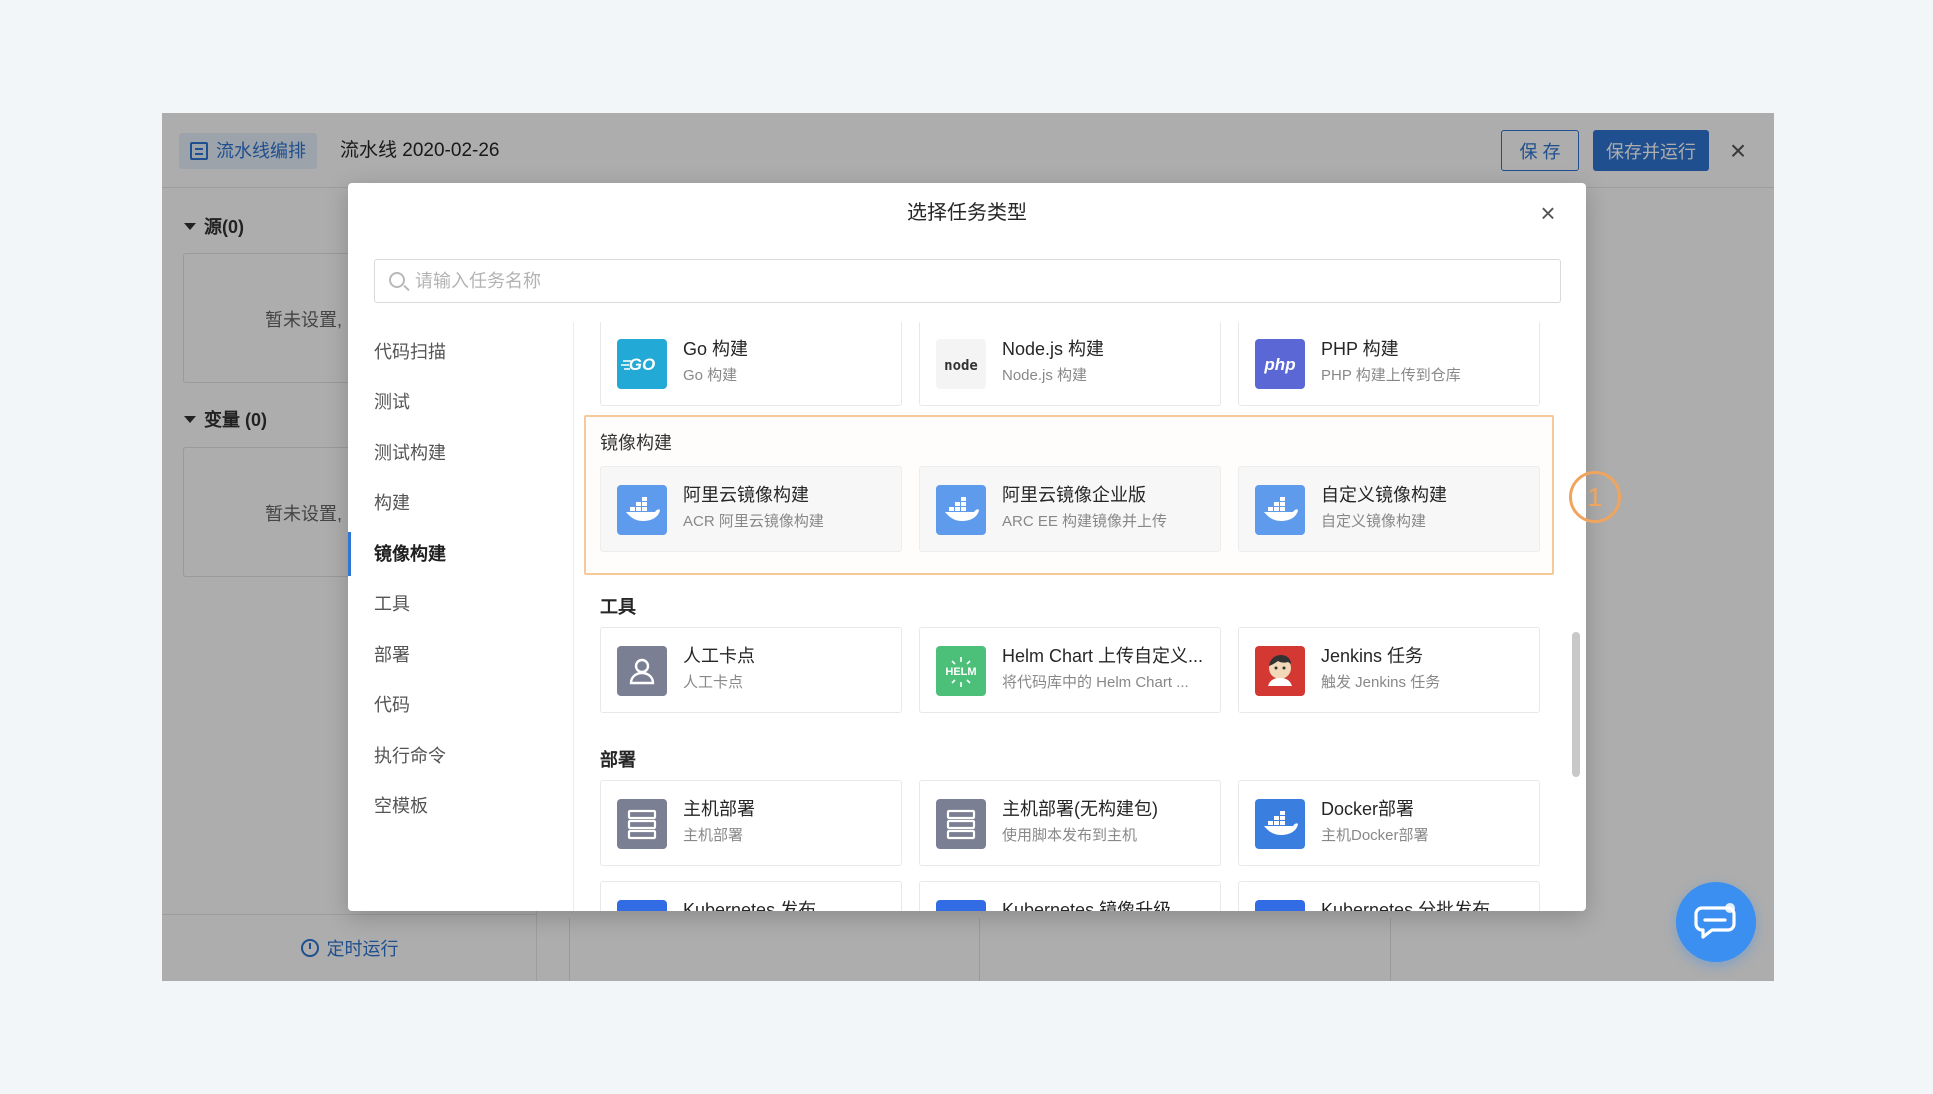  Describe the element at coordinates (1280, 671) in the screenshot. I see `jenkins-icon` at that location.